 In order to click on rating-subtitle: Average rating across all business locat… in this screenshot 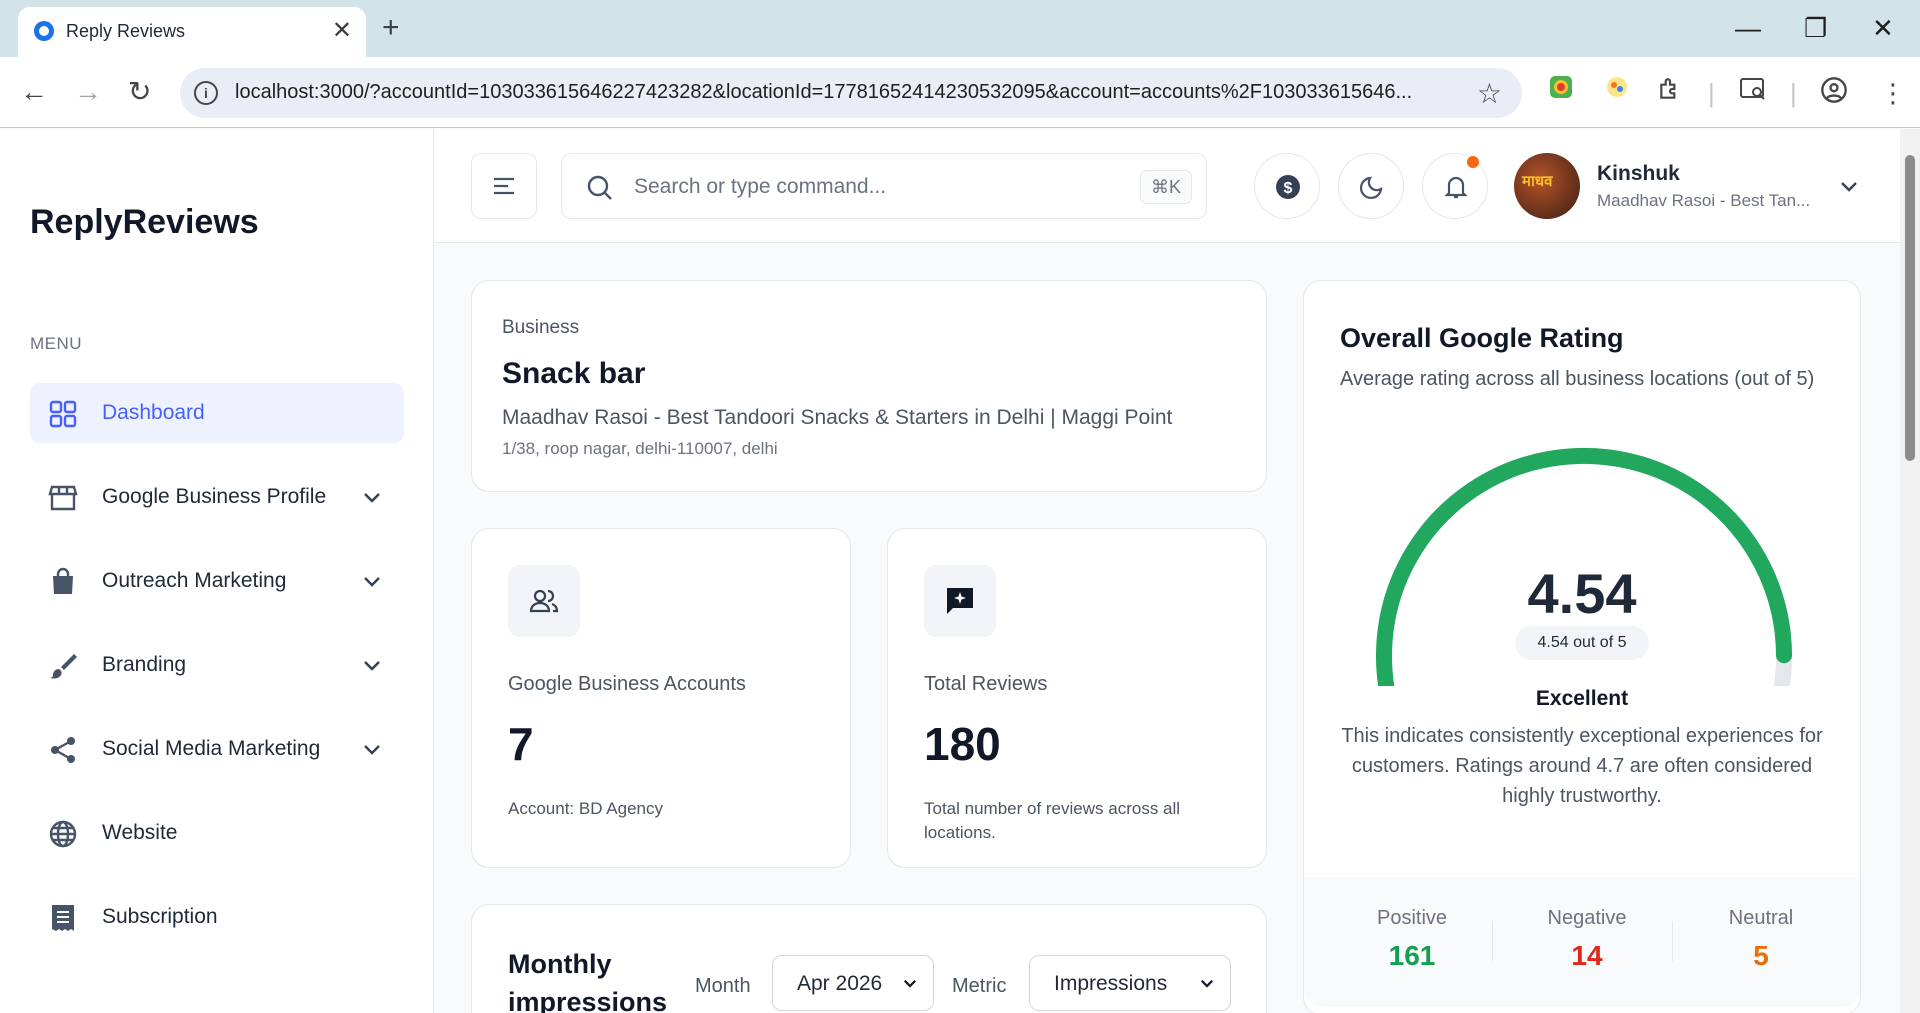, I will do `click(1577, 379)`.